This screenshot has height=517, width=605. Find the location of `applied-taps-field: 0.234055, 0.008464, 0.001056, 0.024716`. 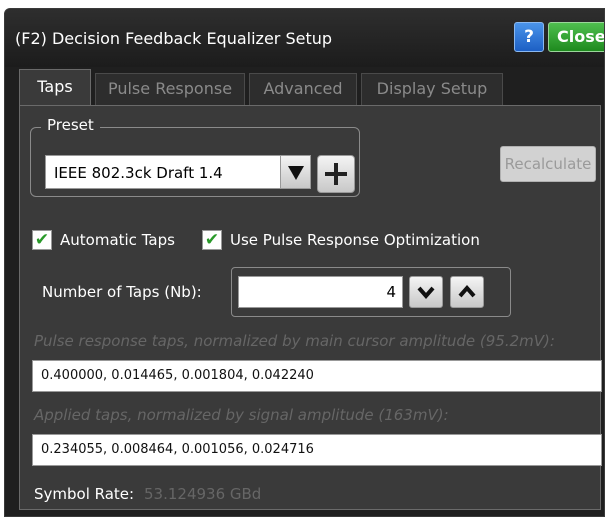

applied-taps-field: 0.234055, 0.008464, 0.001056, 0.024716 is located at coordinates (317, 450).